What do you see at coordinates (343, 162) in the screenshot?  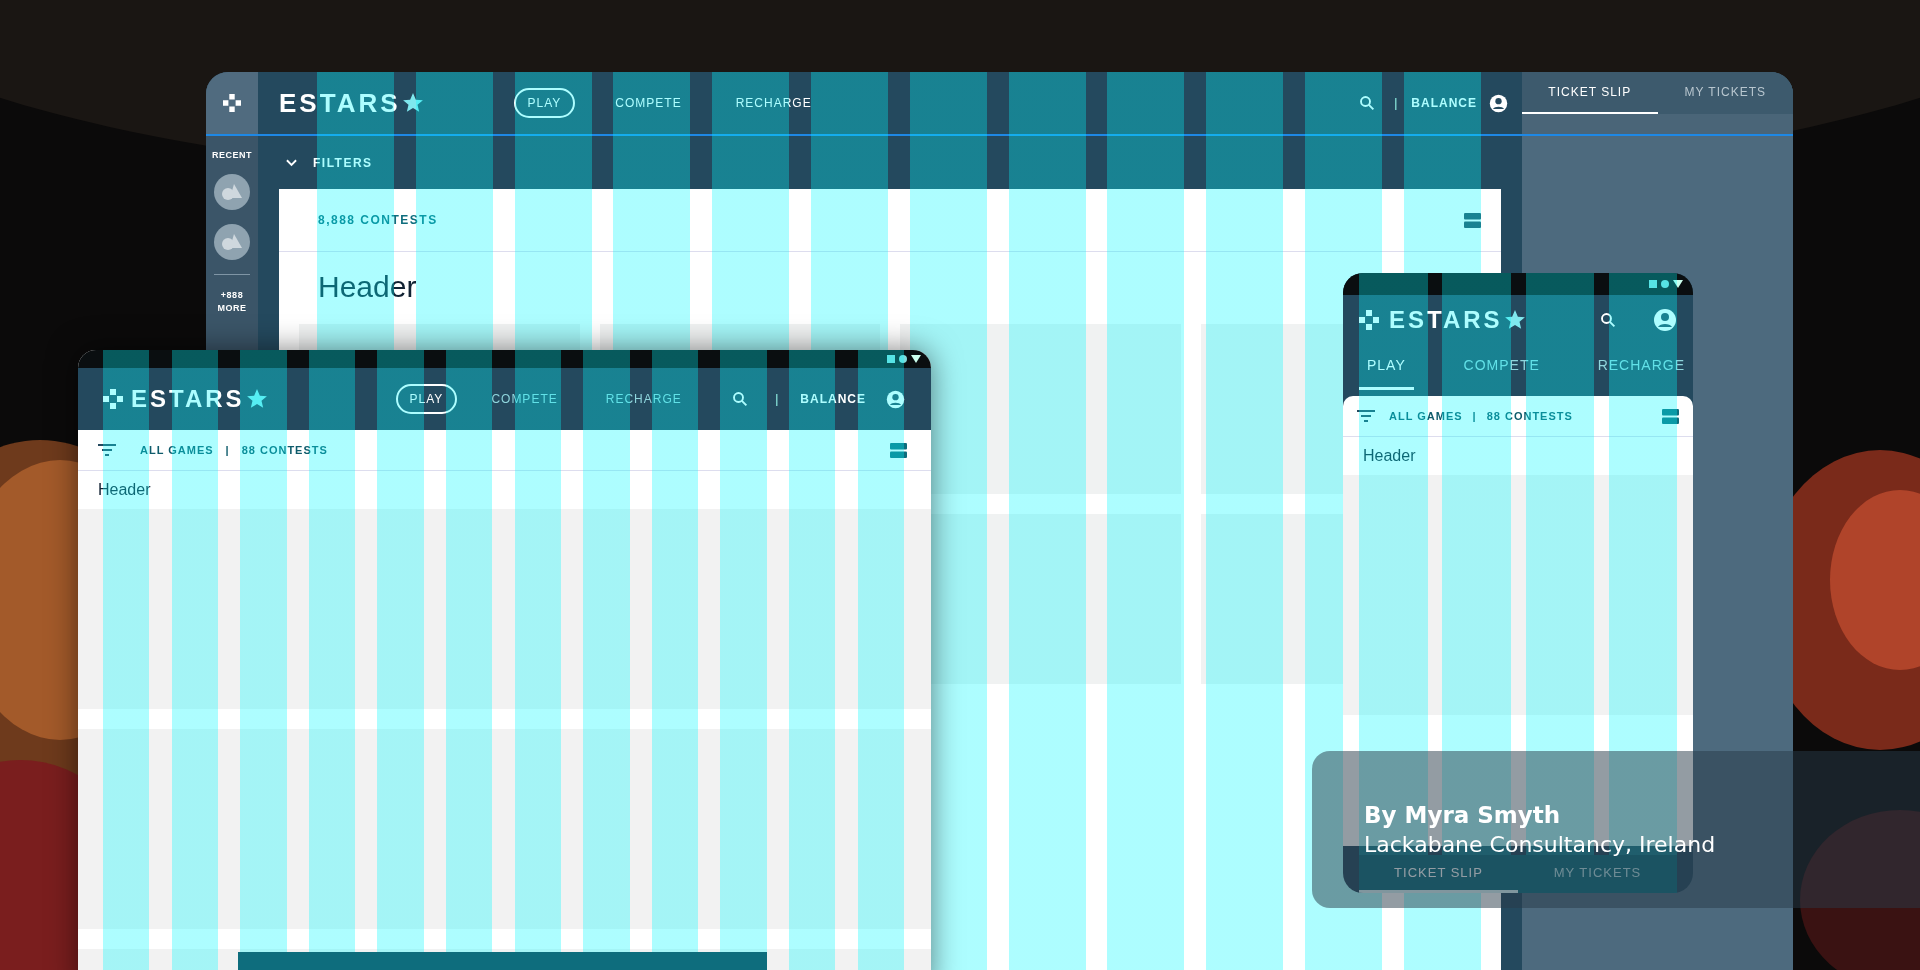 I see `filters-toggle: FILTERS` at bounding box center [343, 162].